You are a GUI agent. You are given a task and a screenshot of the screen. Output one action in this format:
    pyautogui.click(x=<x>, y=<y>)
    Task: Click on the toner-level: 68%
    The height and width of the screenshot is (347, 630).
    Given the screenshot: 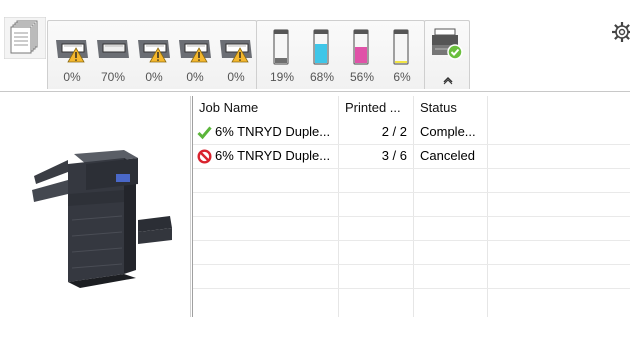 What is the action you would take?
    pyautogui.click(x=322, y=77)
    